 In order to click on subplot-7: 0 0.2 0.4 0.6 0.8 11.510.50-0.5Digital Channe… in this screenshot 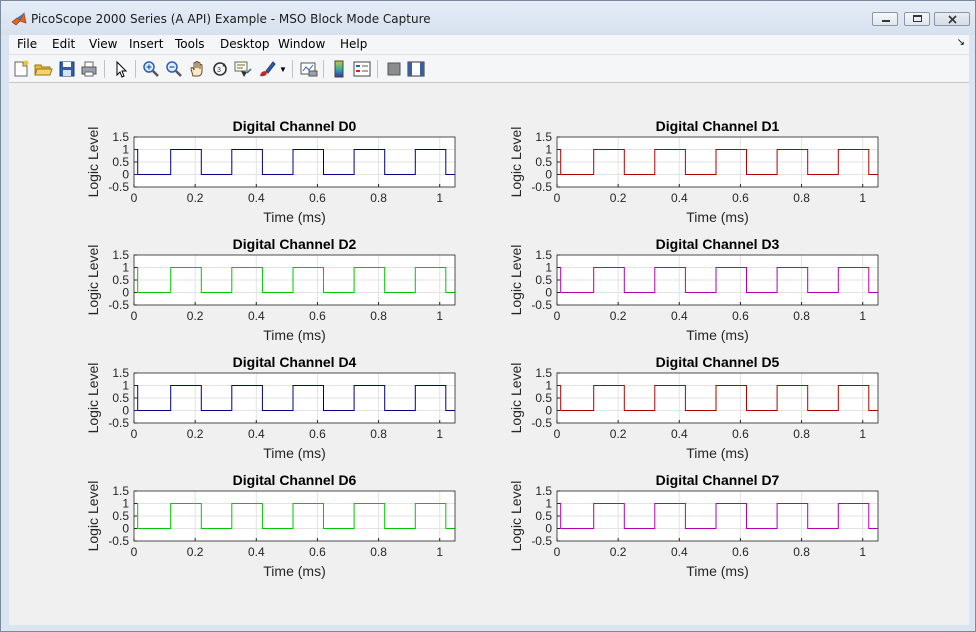, I will do `click(693, 525)`.